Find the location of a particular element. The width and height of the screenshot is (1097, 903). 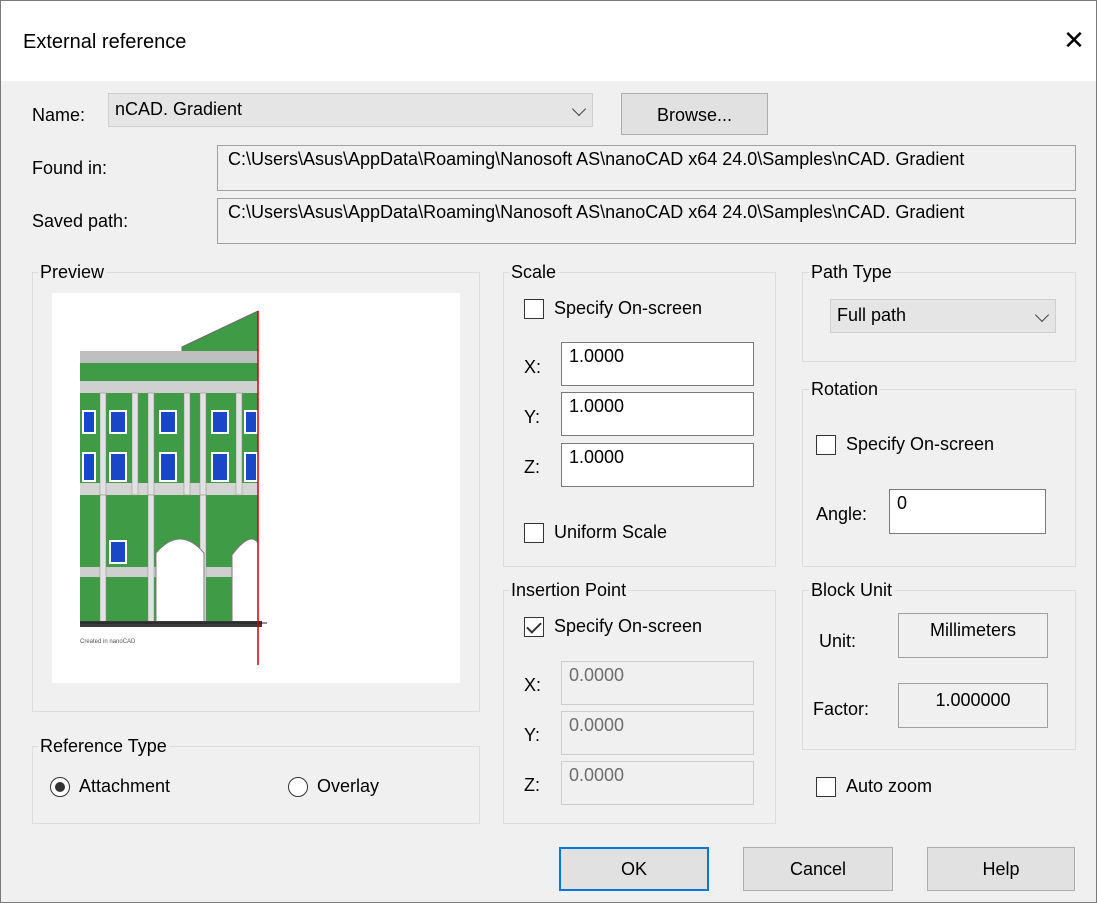

insertion-z-input: 0.0000 is located at coordinates (657, 783).